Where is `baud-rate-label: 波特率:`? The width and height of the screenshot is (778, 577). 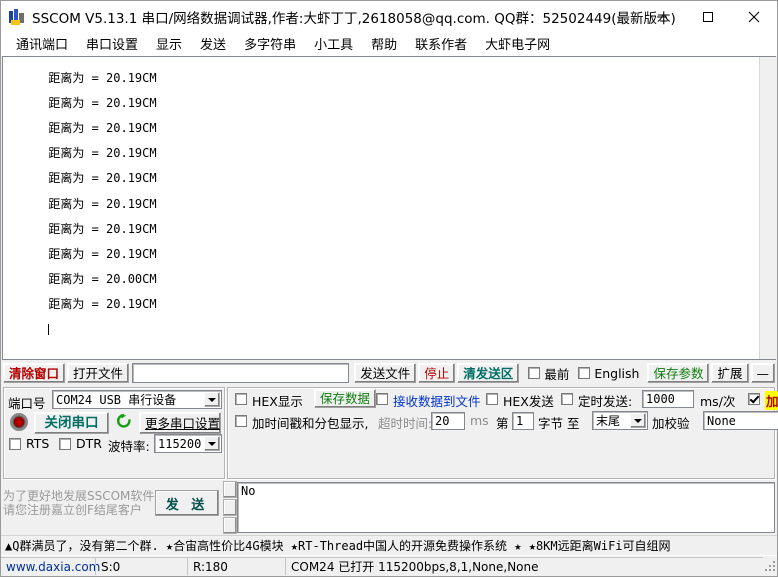 baud-rate-label: 波特率: is located at coordinates (129, 446).